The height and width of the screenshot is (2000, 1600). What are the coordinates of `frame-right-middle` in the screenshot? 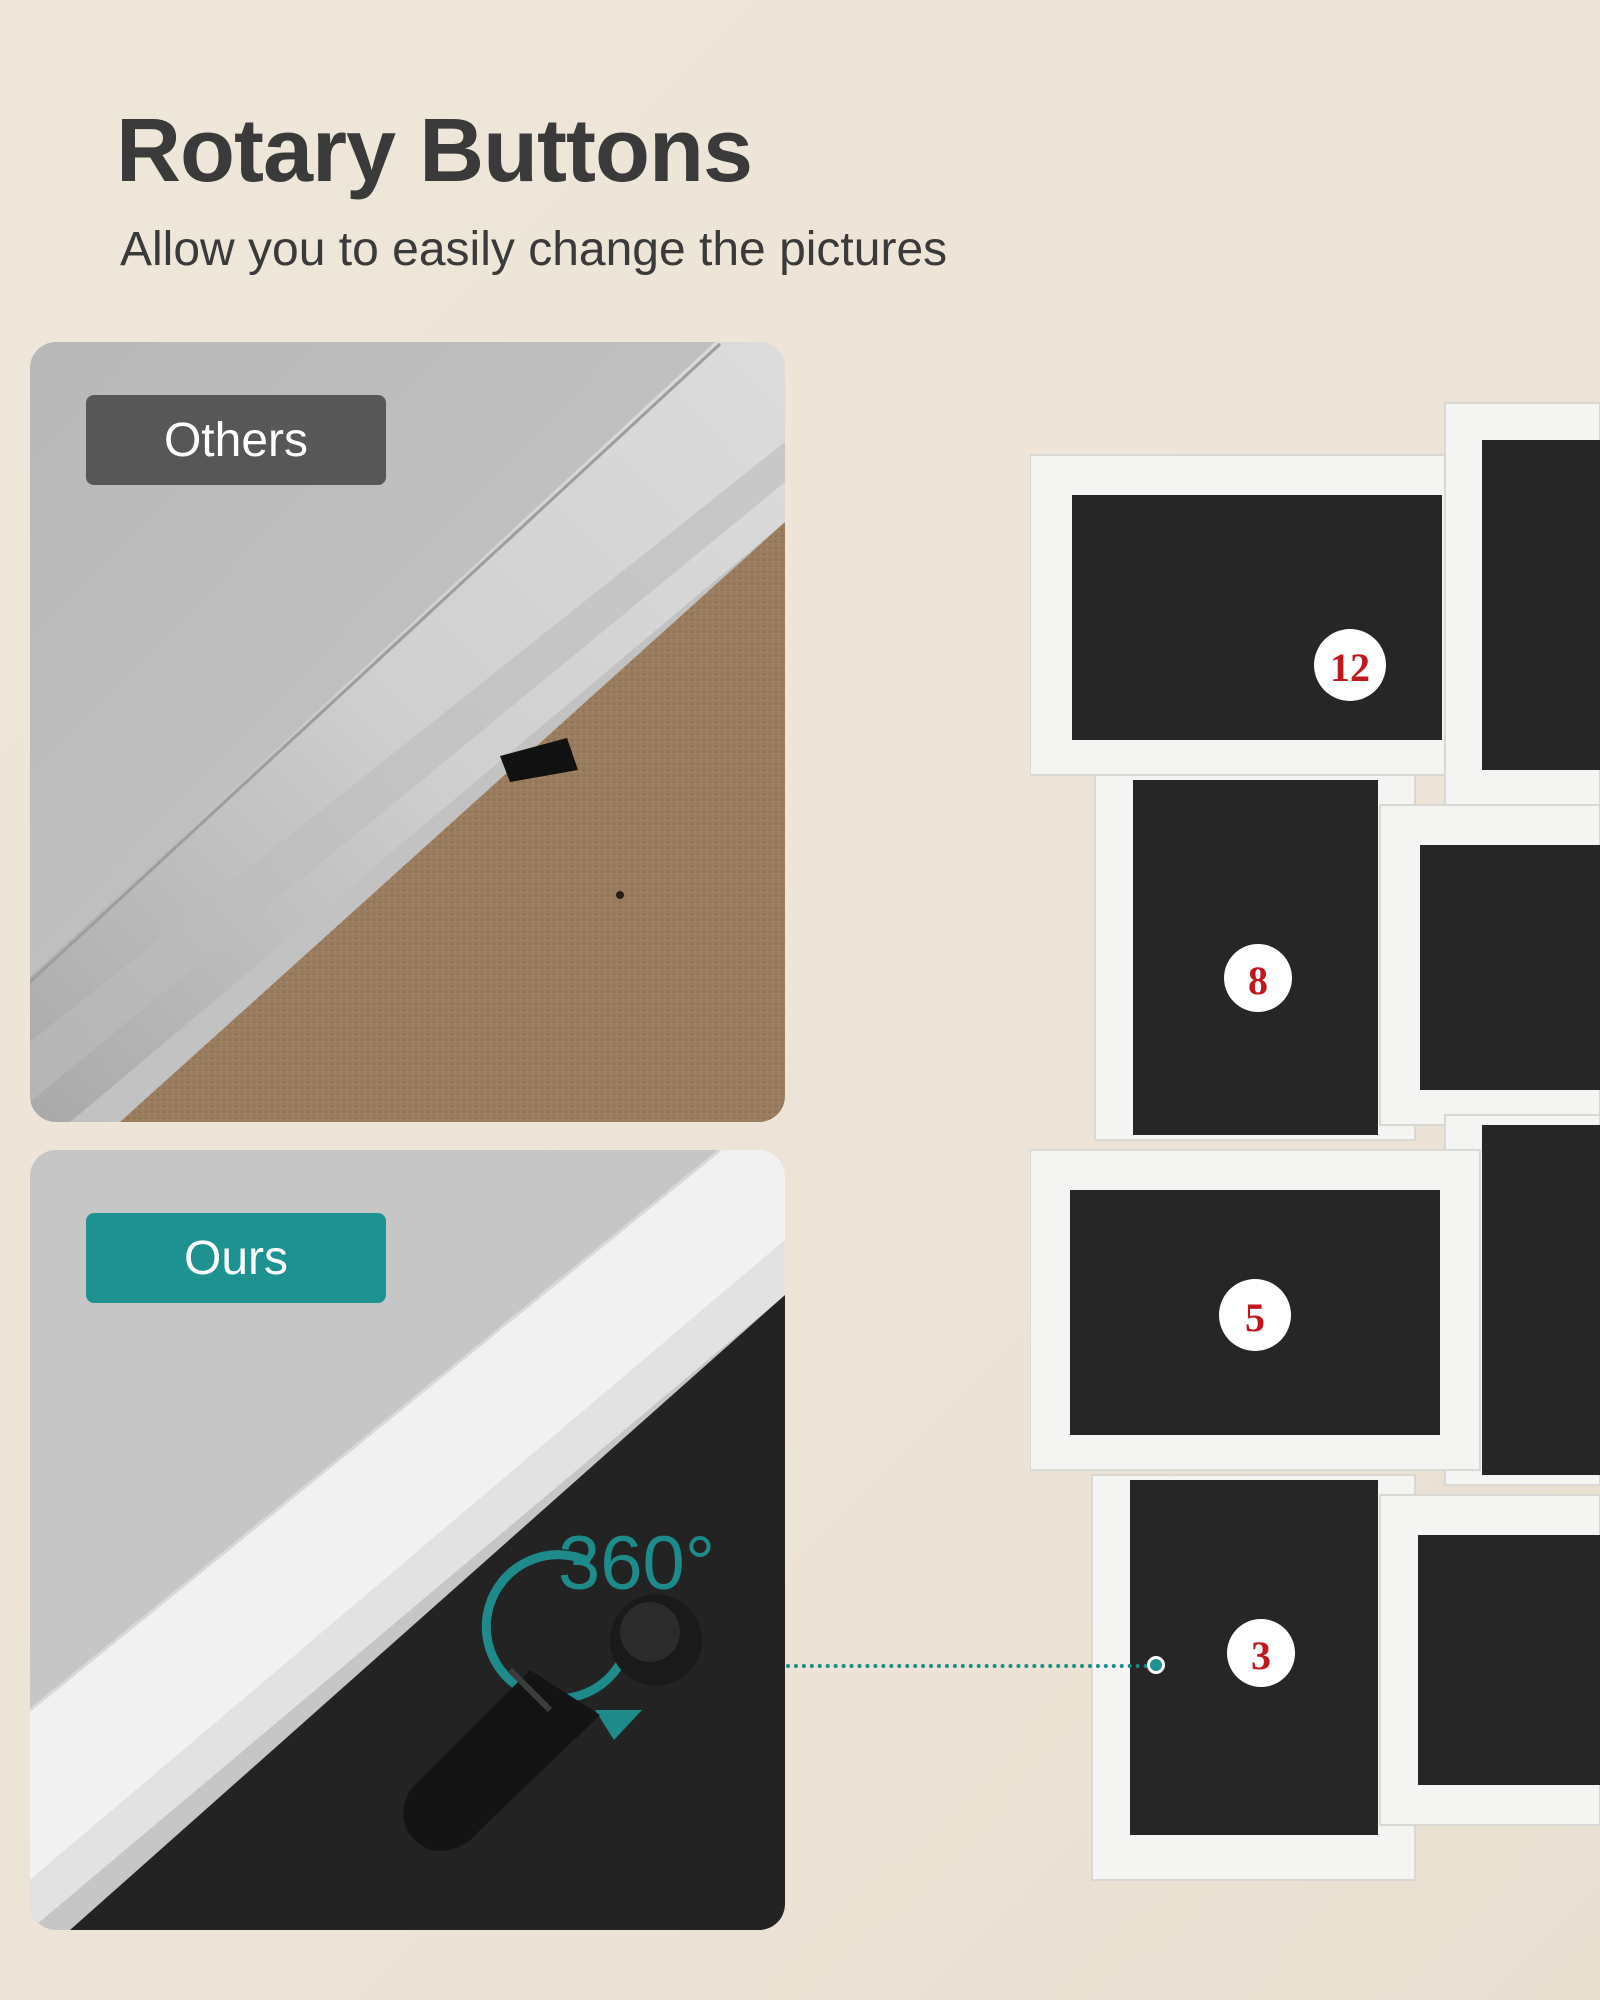 It's located at (1489, 965).